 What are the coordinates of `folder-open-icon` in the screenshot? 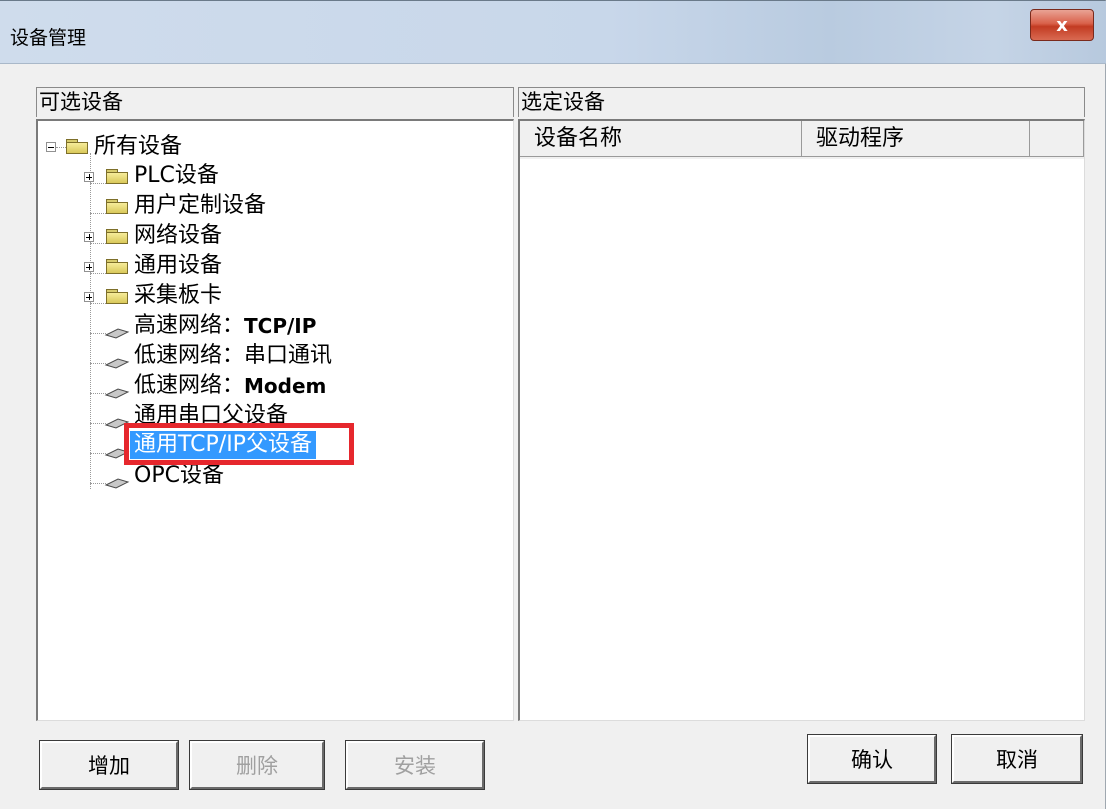 It's located at (77, 146).